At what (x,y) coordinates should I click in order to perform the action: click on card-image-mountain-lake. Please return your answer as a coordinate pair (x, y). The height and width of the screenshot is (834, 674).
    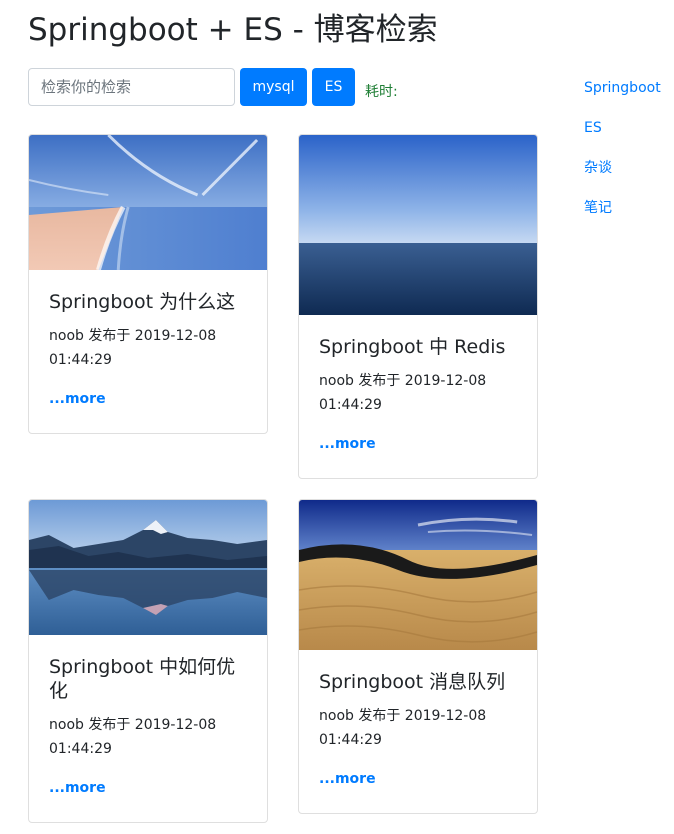
    Looking at the image, I should click on (148, 567).